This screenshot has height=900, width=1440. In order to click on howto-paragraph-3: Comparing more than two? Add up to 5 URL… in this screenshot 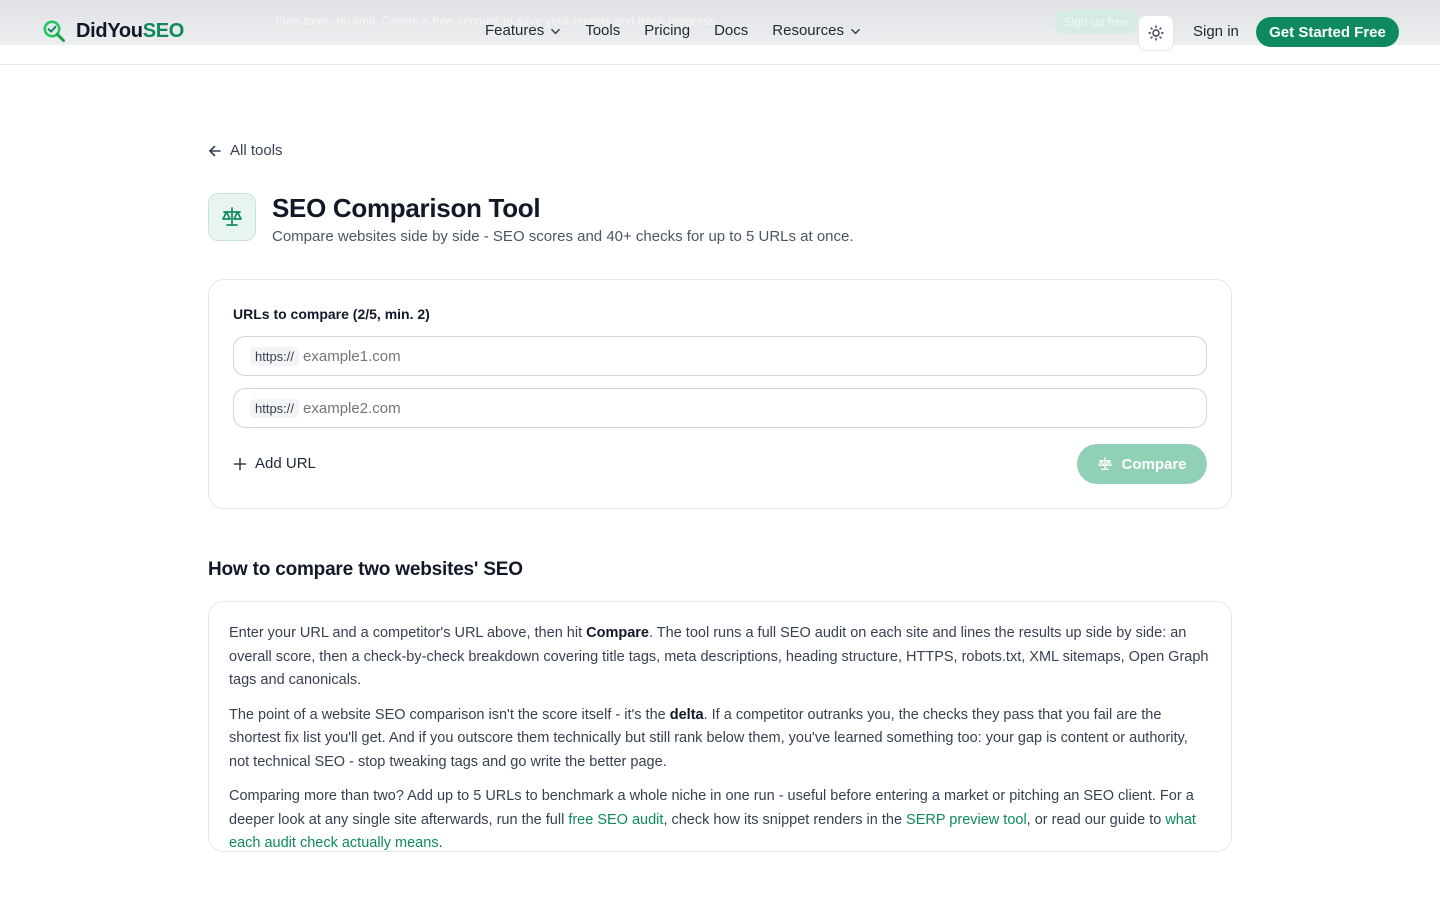, I will do `click(720, 820)`.